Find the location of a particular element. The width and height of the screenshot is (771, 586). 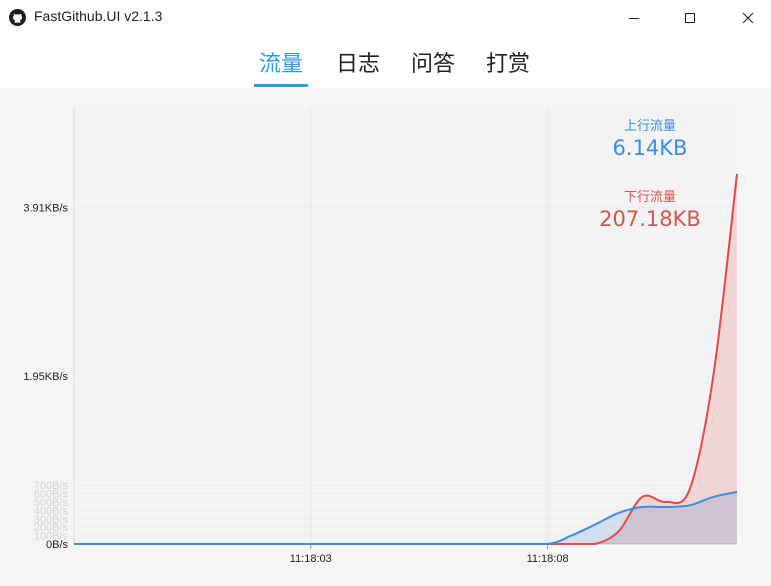

minimize-icon is located at coordinates (634, 18).